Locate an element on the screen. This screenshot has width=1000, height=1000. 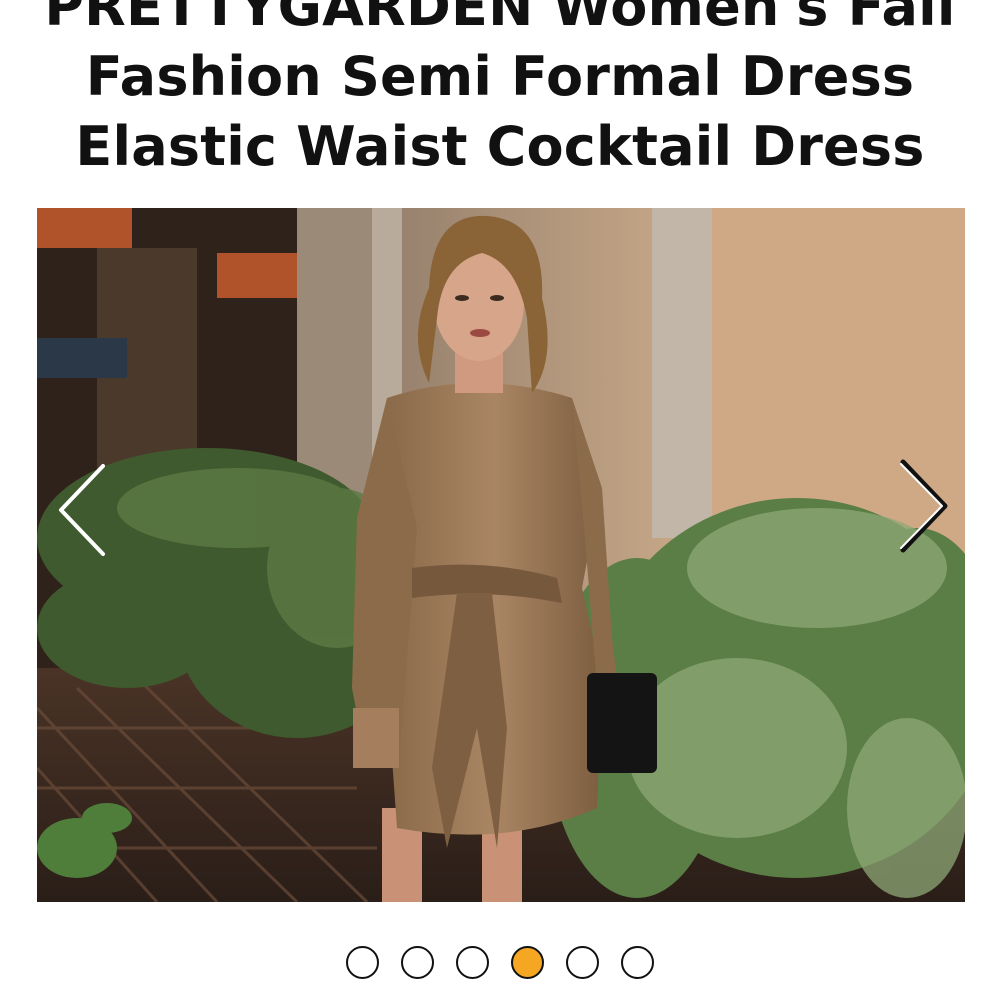
carousel-pagination is located at coordinates (500, 962).